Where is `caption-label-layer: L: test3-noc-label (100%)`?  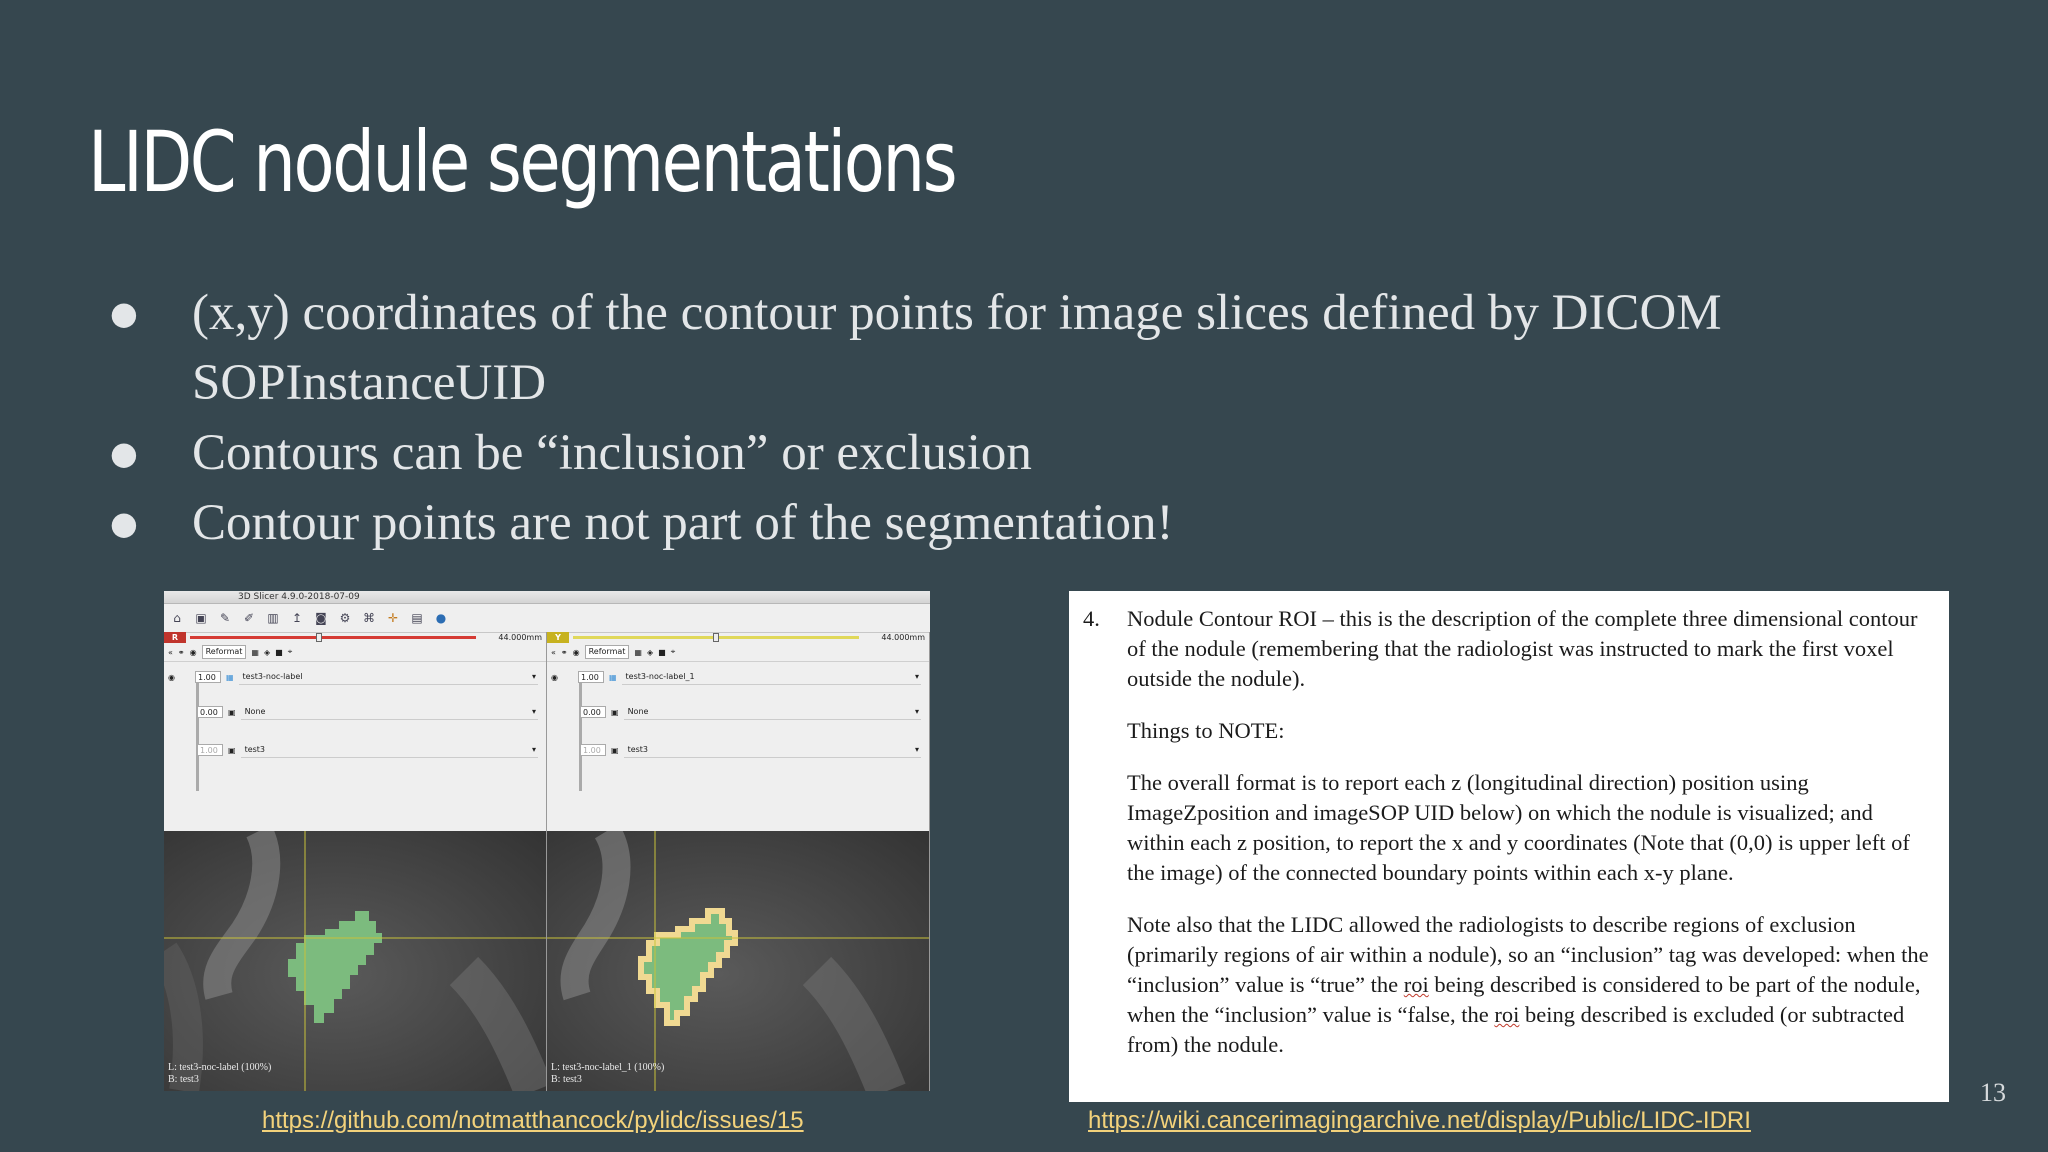 caption-label-layer: L: test3-noc-label (100%) is located at coordinates (220, 1067).